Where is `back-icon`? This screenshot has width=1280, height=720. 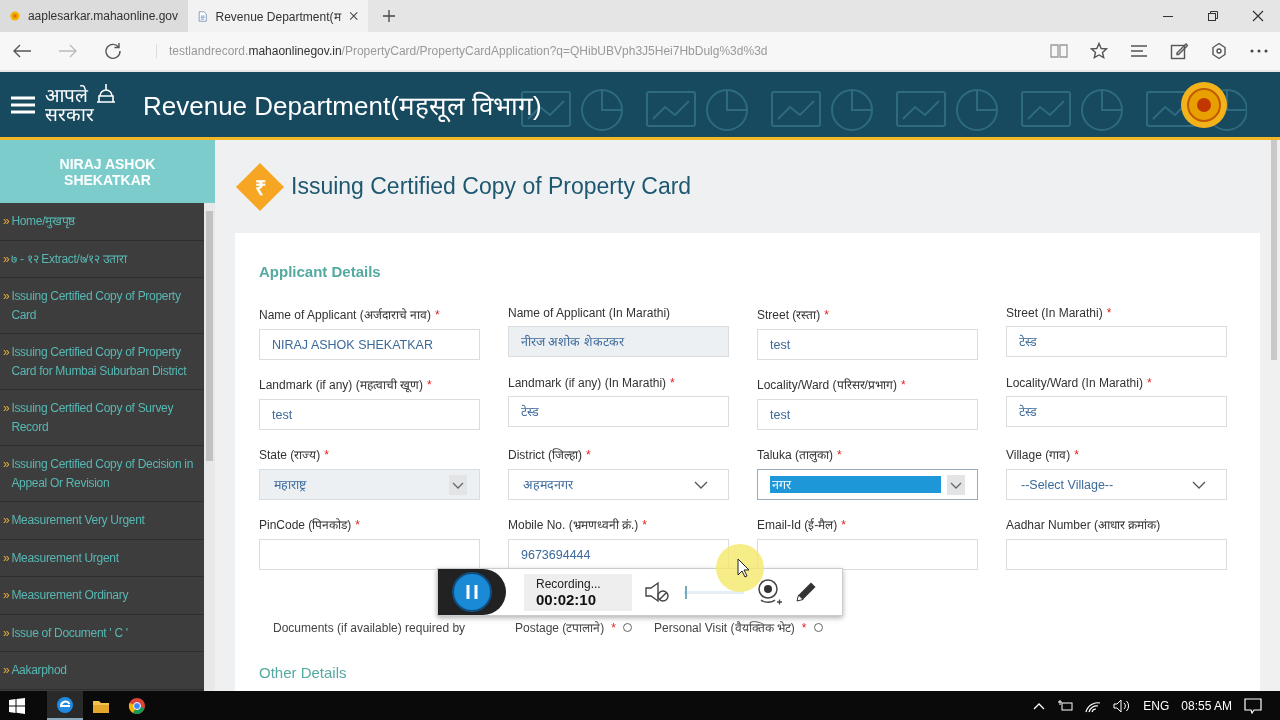 back-icon is located at coordinates (22, 51).